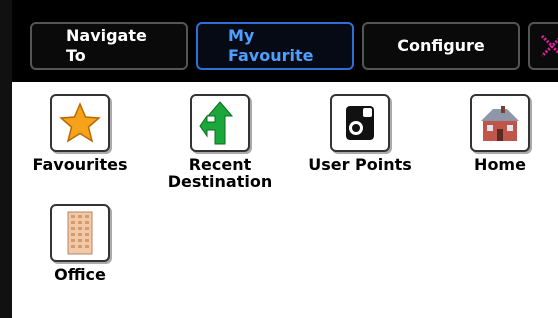 Image resolution: width=558 pixels, height=318 pixels. What do you see at coordinates (271, 45) in the screenshot?
I see `tab-my-favourite-label: My Favourite` at bounding box center [271, 45].